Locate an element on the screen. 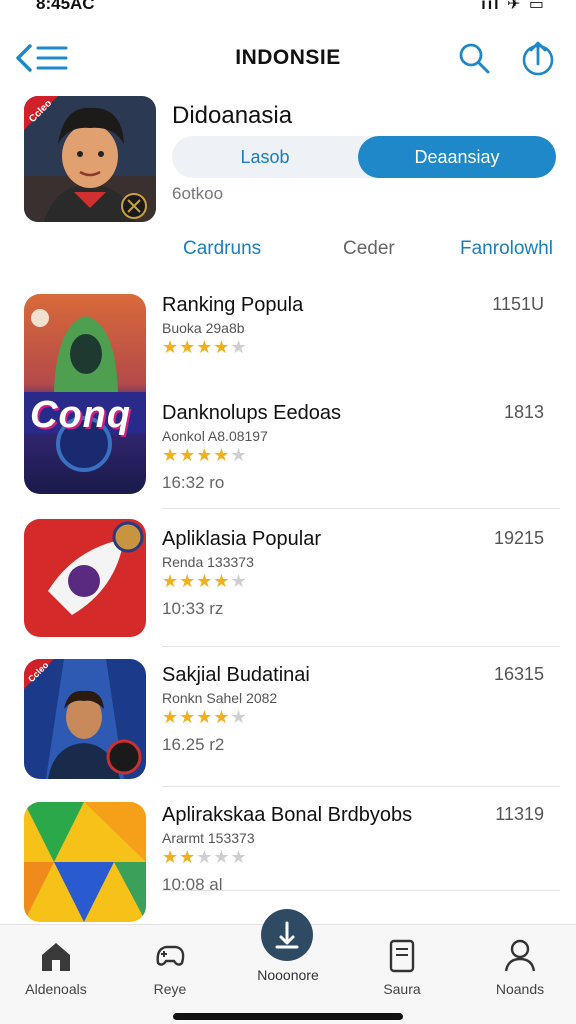 The image size is (576, 1024). list-item: Ranking Popula 1151U Buoka 29a8b ★★★★★ is located at coordinates (362, 325).